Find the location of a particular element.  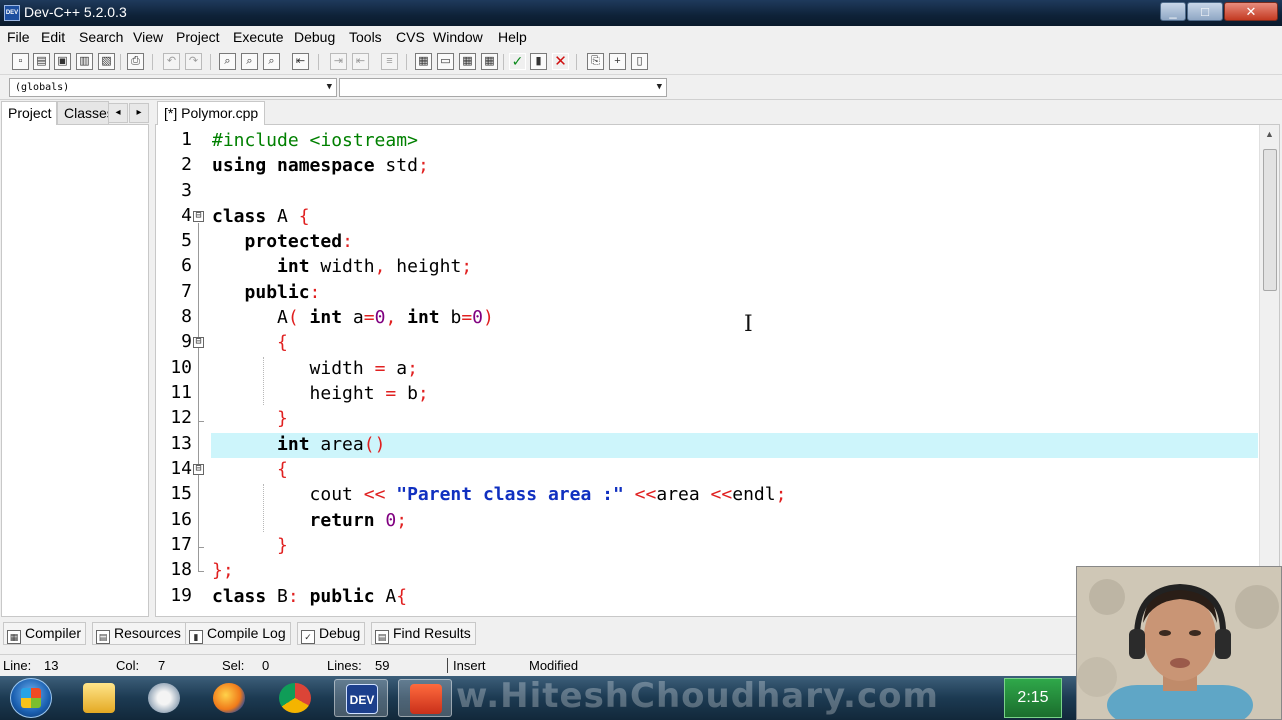

code-line: using namespace std; is located at coordinates (320, 165).